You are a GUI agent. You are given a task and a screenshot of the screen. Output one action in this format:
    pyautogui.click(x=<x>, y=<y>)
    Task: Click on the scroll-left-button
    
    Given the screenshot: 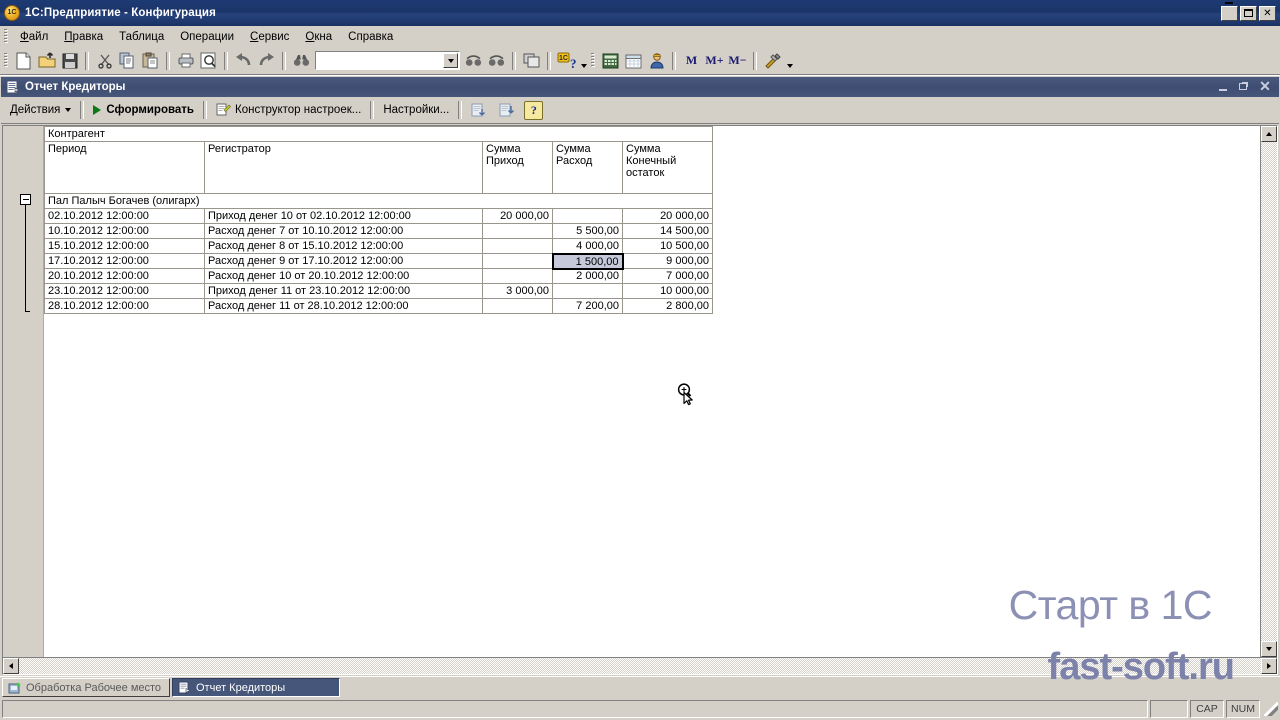 What is the action you would take?
    pyautogui.click(x=11, y=666)
    